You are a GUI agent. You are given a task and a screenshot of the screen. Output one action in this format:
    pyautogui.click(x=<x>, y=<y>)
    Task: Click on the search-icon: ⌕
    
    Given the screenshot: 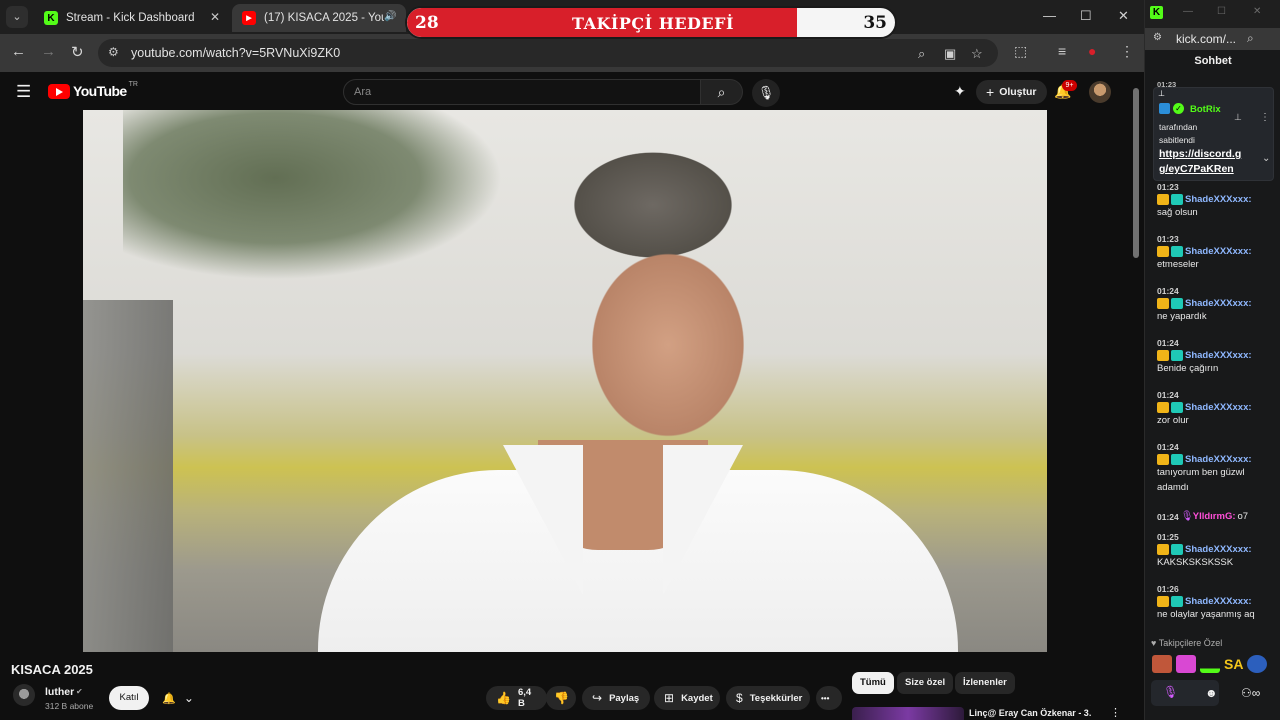 What is the action you would take?
    pyautogui.click(x=721, y=92)
    